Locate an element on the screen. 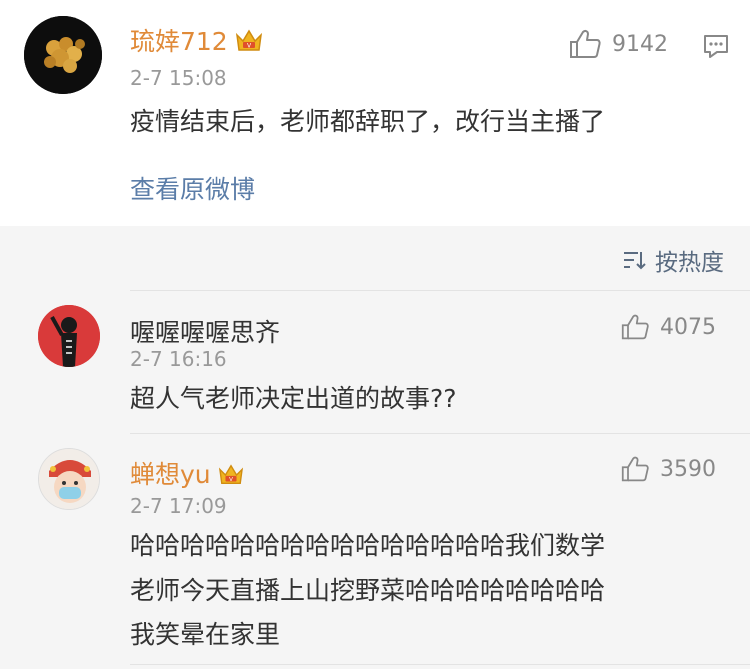  svg-text: V is located at coordinates (231, 480).